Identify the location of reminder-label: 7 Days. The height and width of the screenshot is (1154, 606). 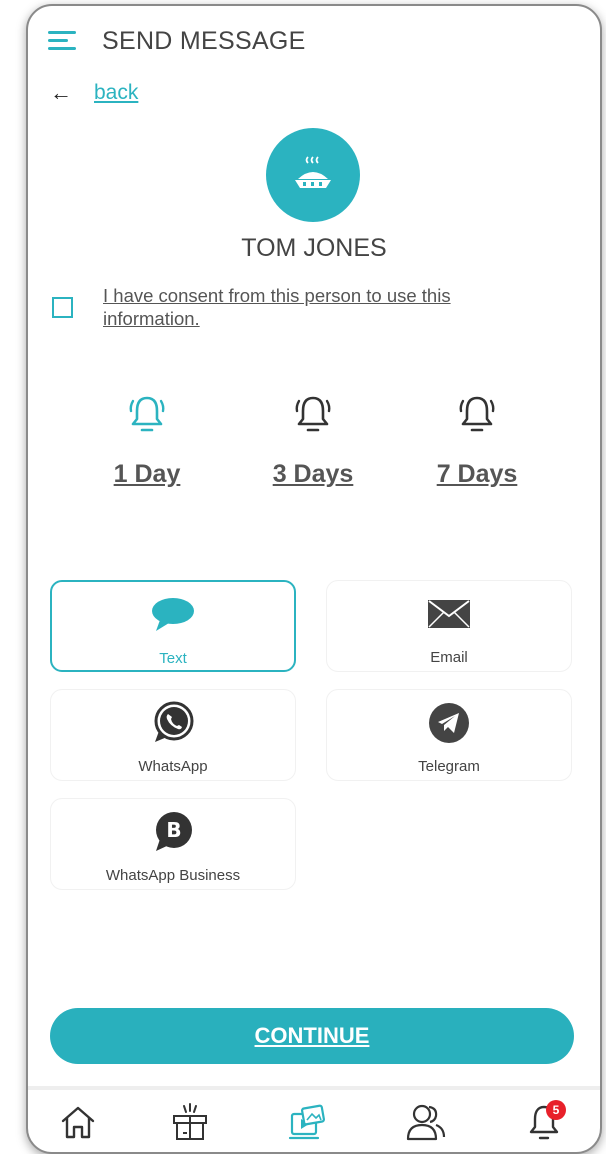
(477, 474).